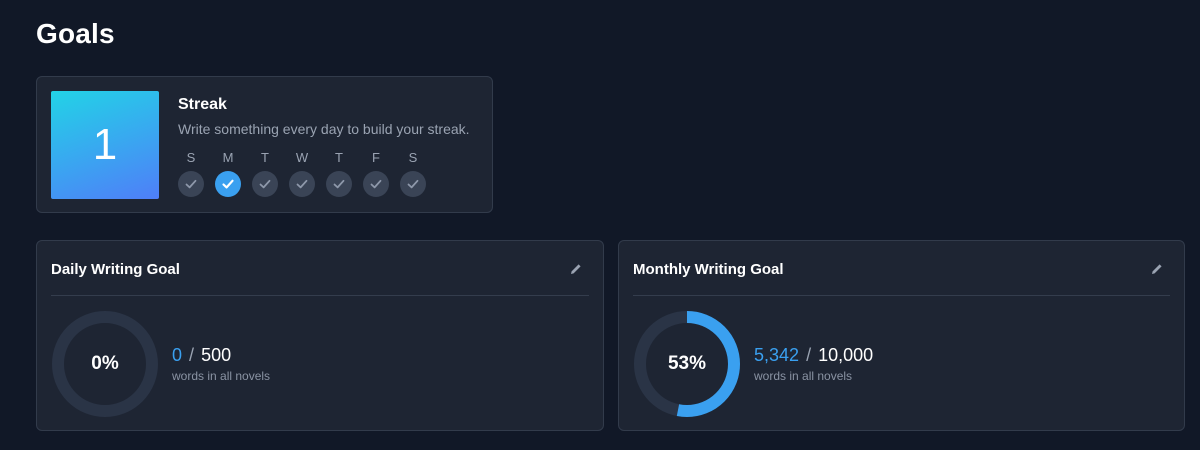 This screenshot has height=450, width=1200. I want to click on monthly-percent-label: 53%, so click(687, 363).